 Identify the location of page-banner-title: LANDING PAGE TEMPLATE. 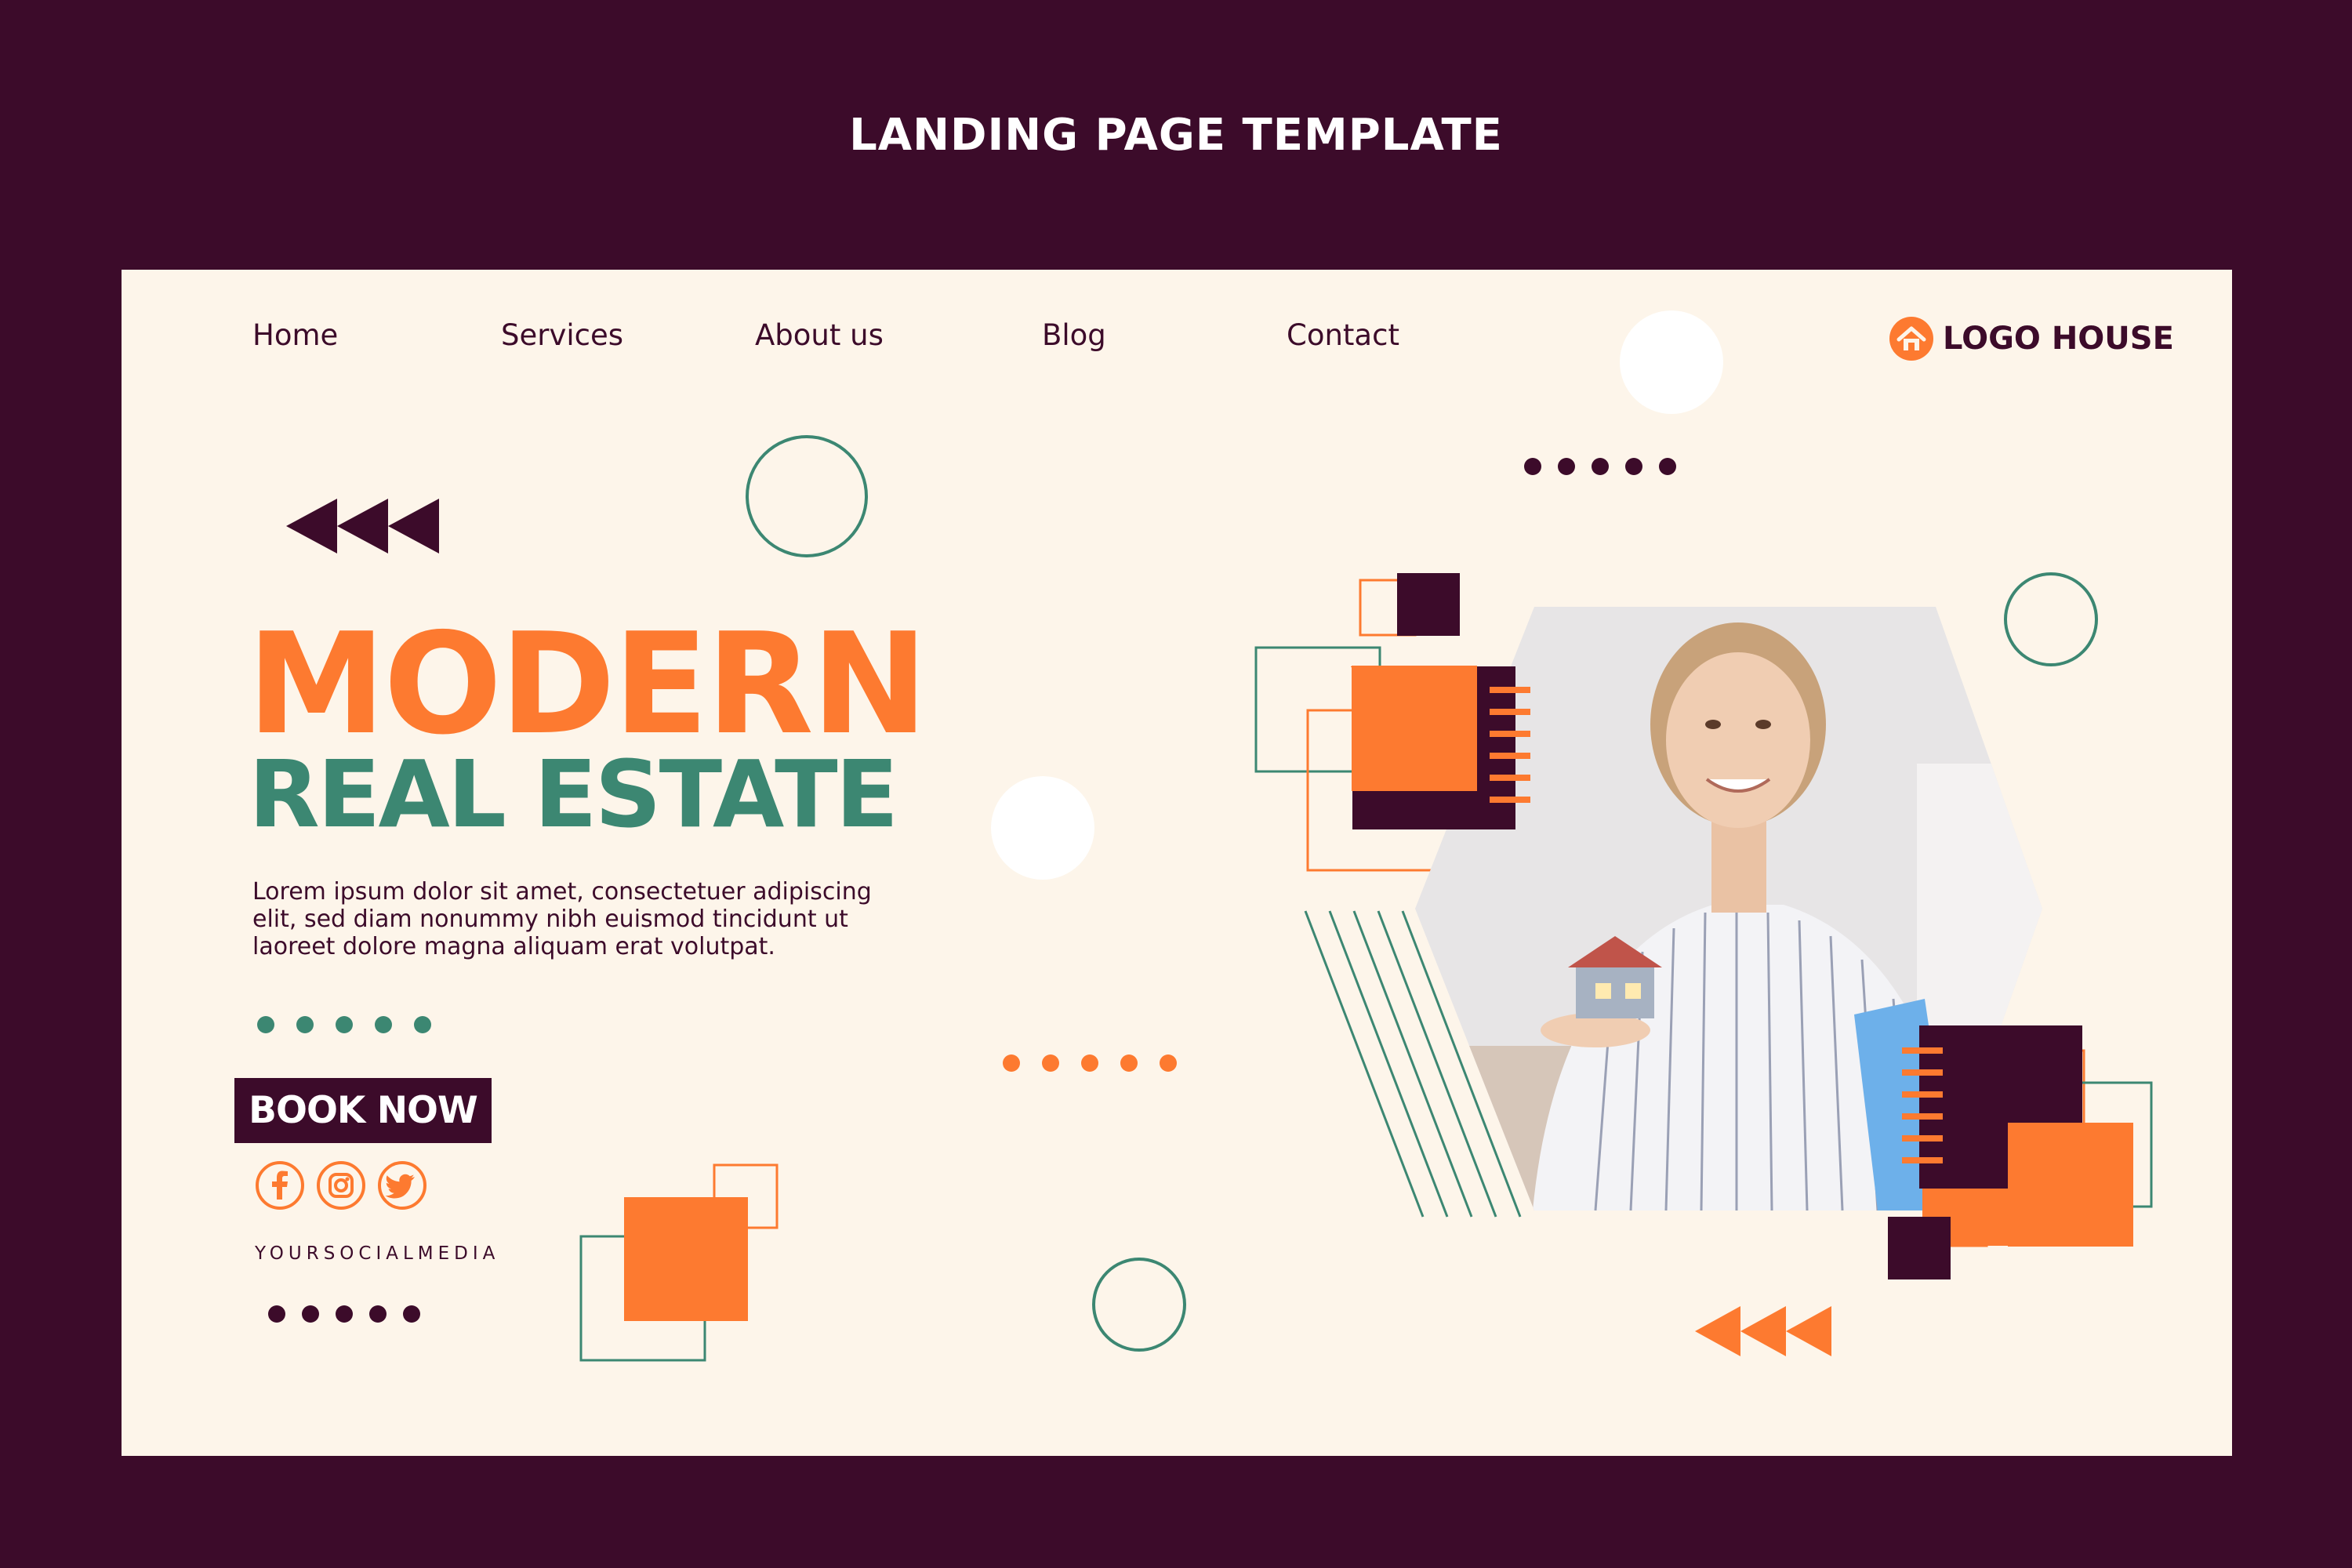
(1176, 135).